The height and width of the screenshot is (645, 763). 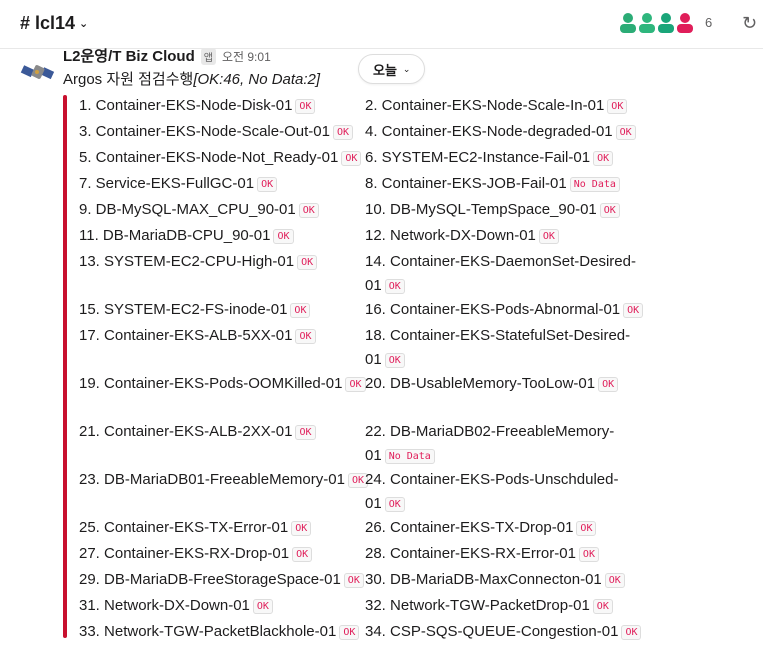 I want to click on huddle-icon: ↻, so click(x=749, y=23).